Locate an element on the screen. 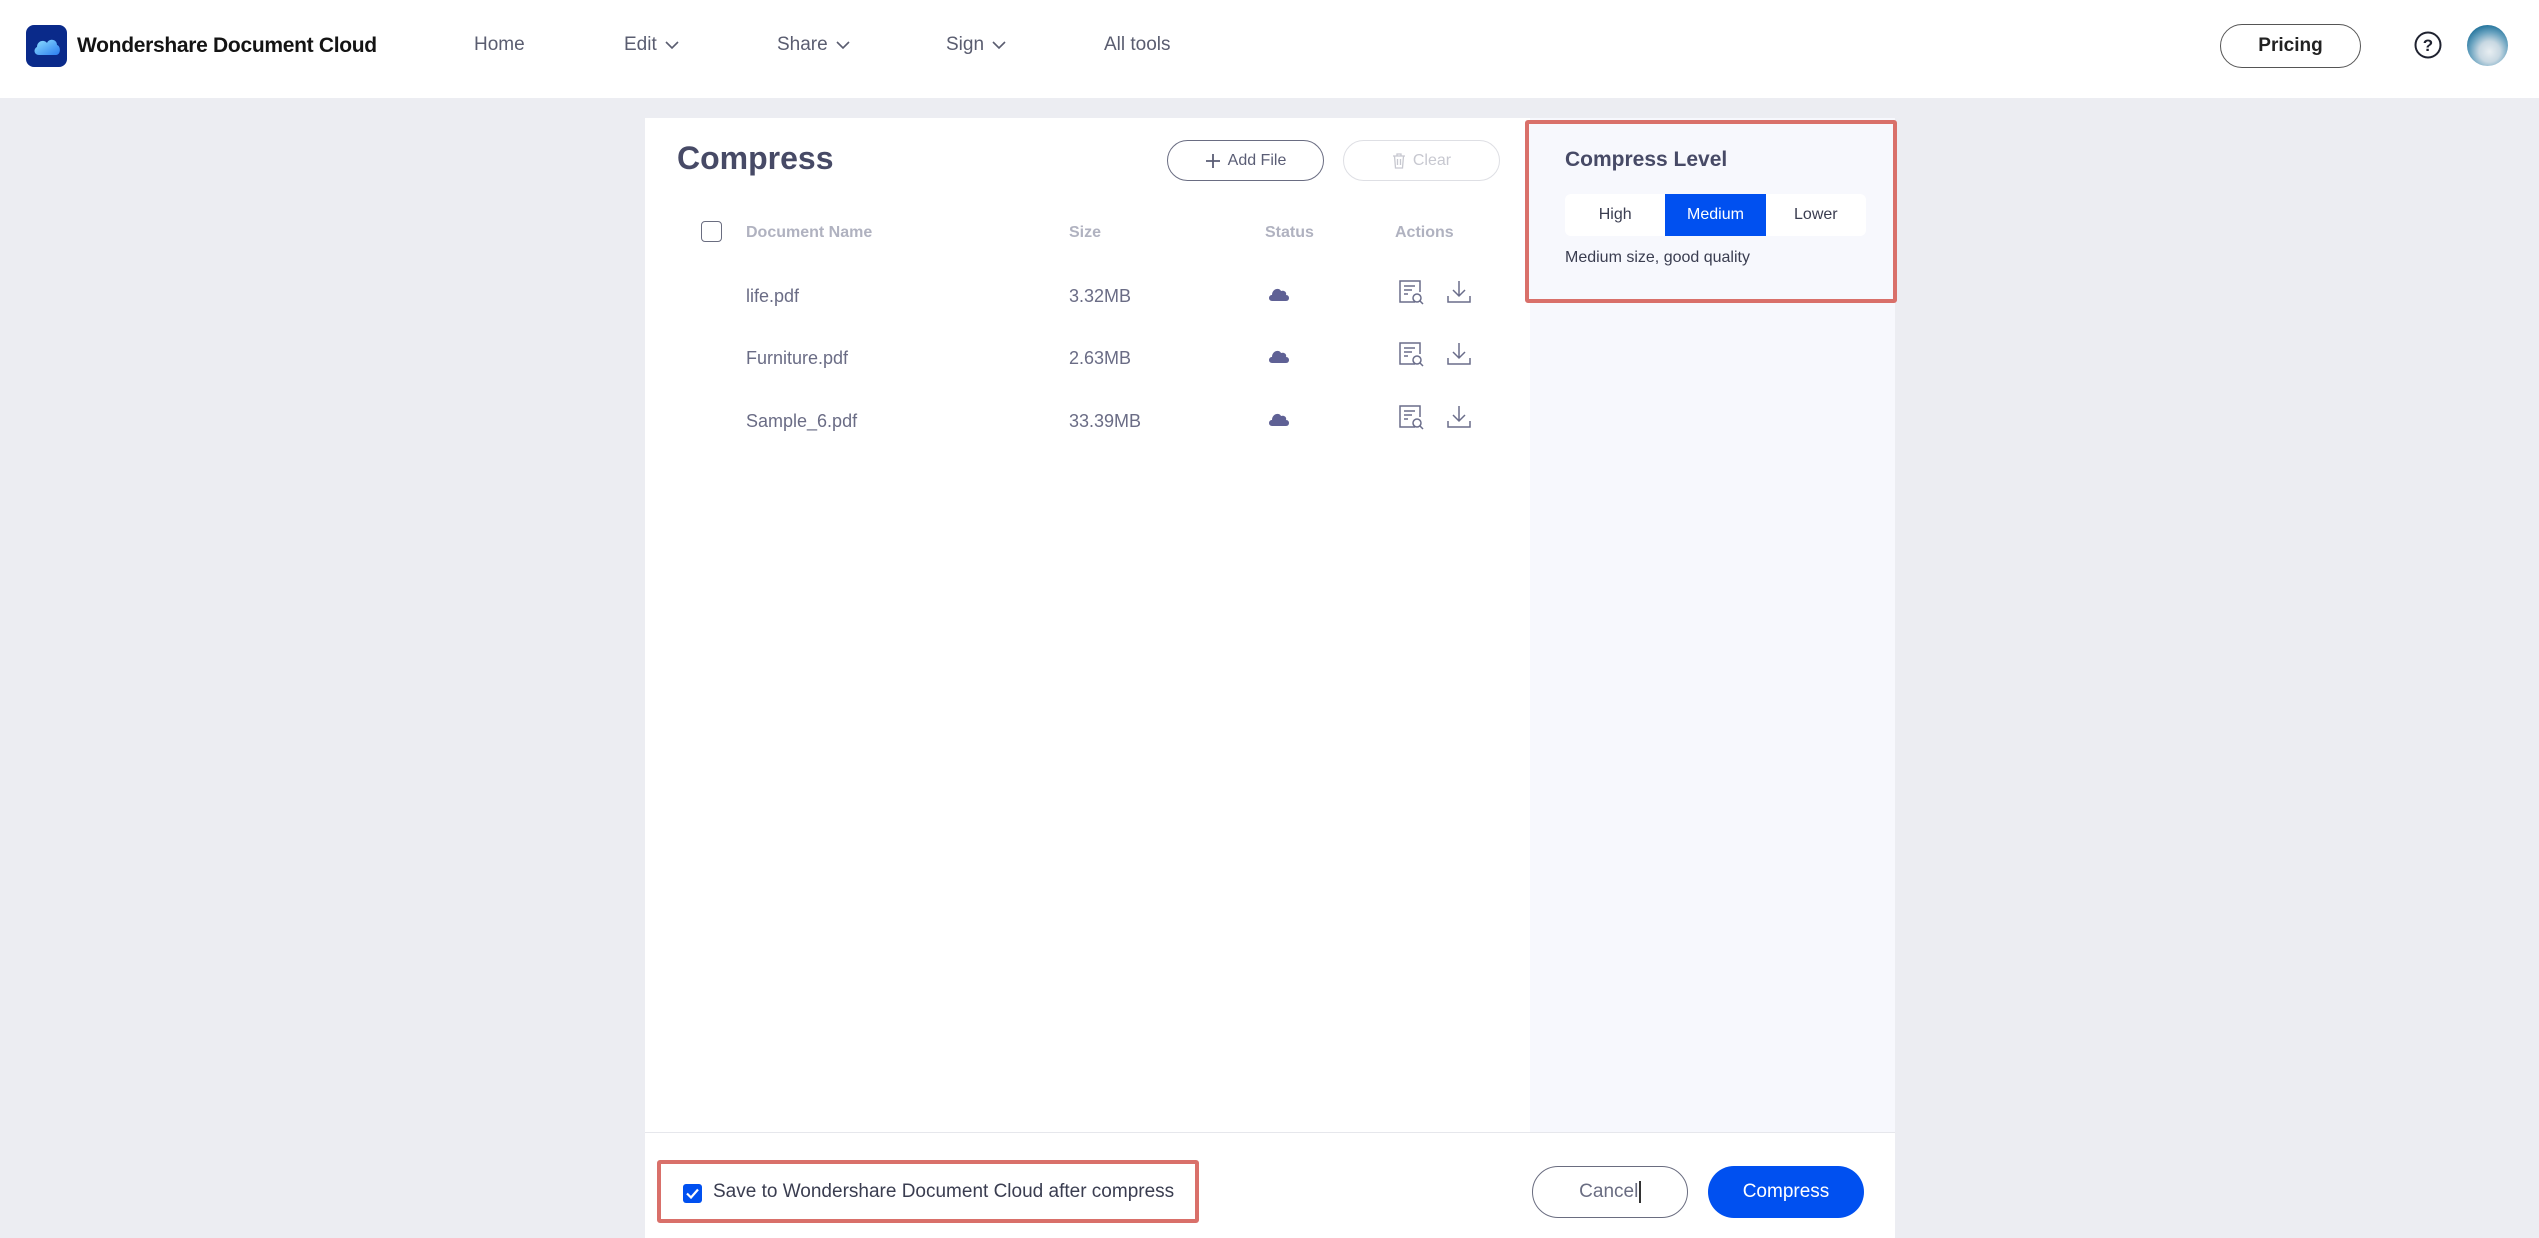  help-icon: ? is located at coordinates (2428, 45).